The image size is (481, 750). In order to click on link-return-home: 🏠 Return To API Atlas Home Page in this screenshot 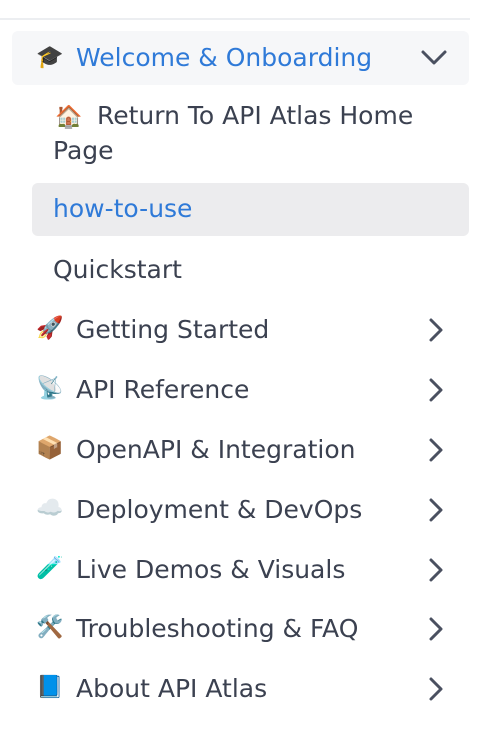, I will do `click(253, 133)`.